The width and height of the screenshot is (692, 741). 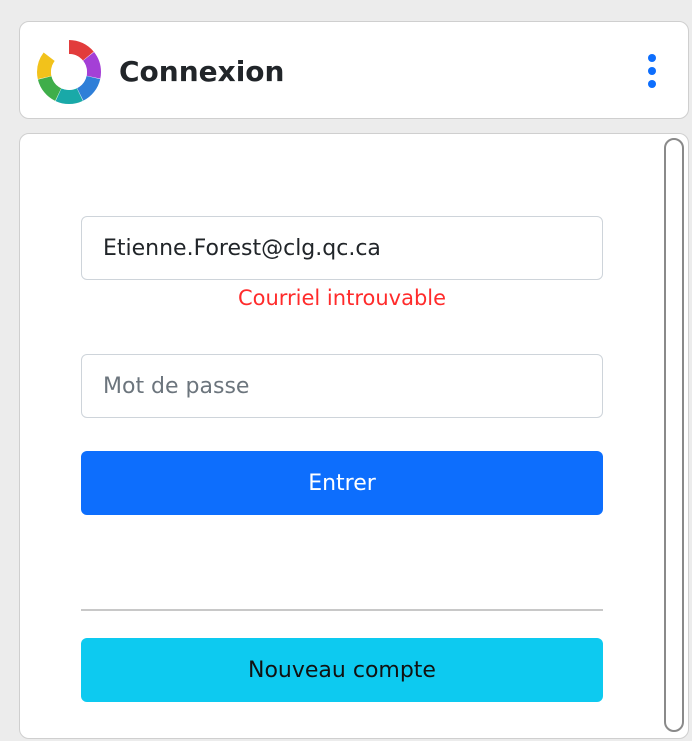 I want to click on scrollbar, so click(x=674, y=436).